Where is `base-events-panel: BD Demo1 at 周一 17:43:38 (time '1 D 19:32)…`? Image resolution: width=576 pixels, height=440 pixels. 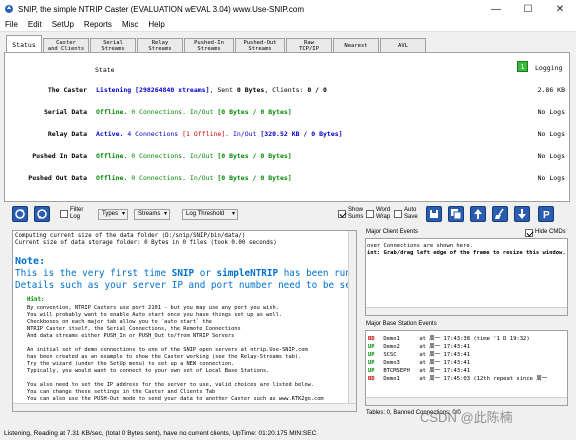
base-events-panel: BD Demo1 at 周一 17:43:38 (time '1 D 19:32)… is located at coordinates (466, 368).